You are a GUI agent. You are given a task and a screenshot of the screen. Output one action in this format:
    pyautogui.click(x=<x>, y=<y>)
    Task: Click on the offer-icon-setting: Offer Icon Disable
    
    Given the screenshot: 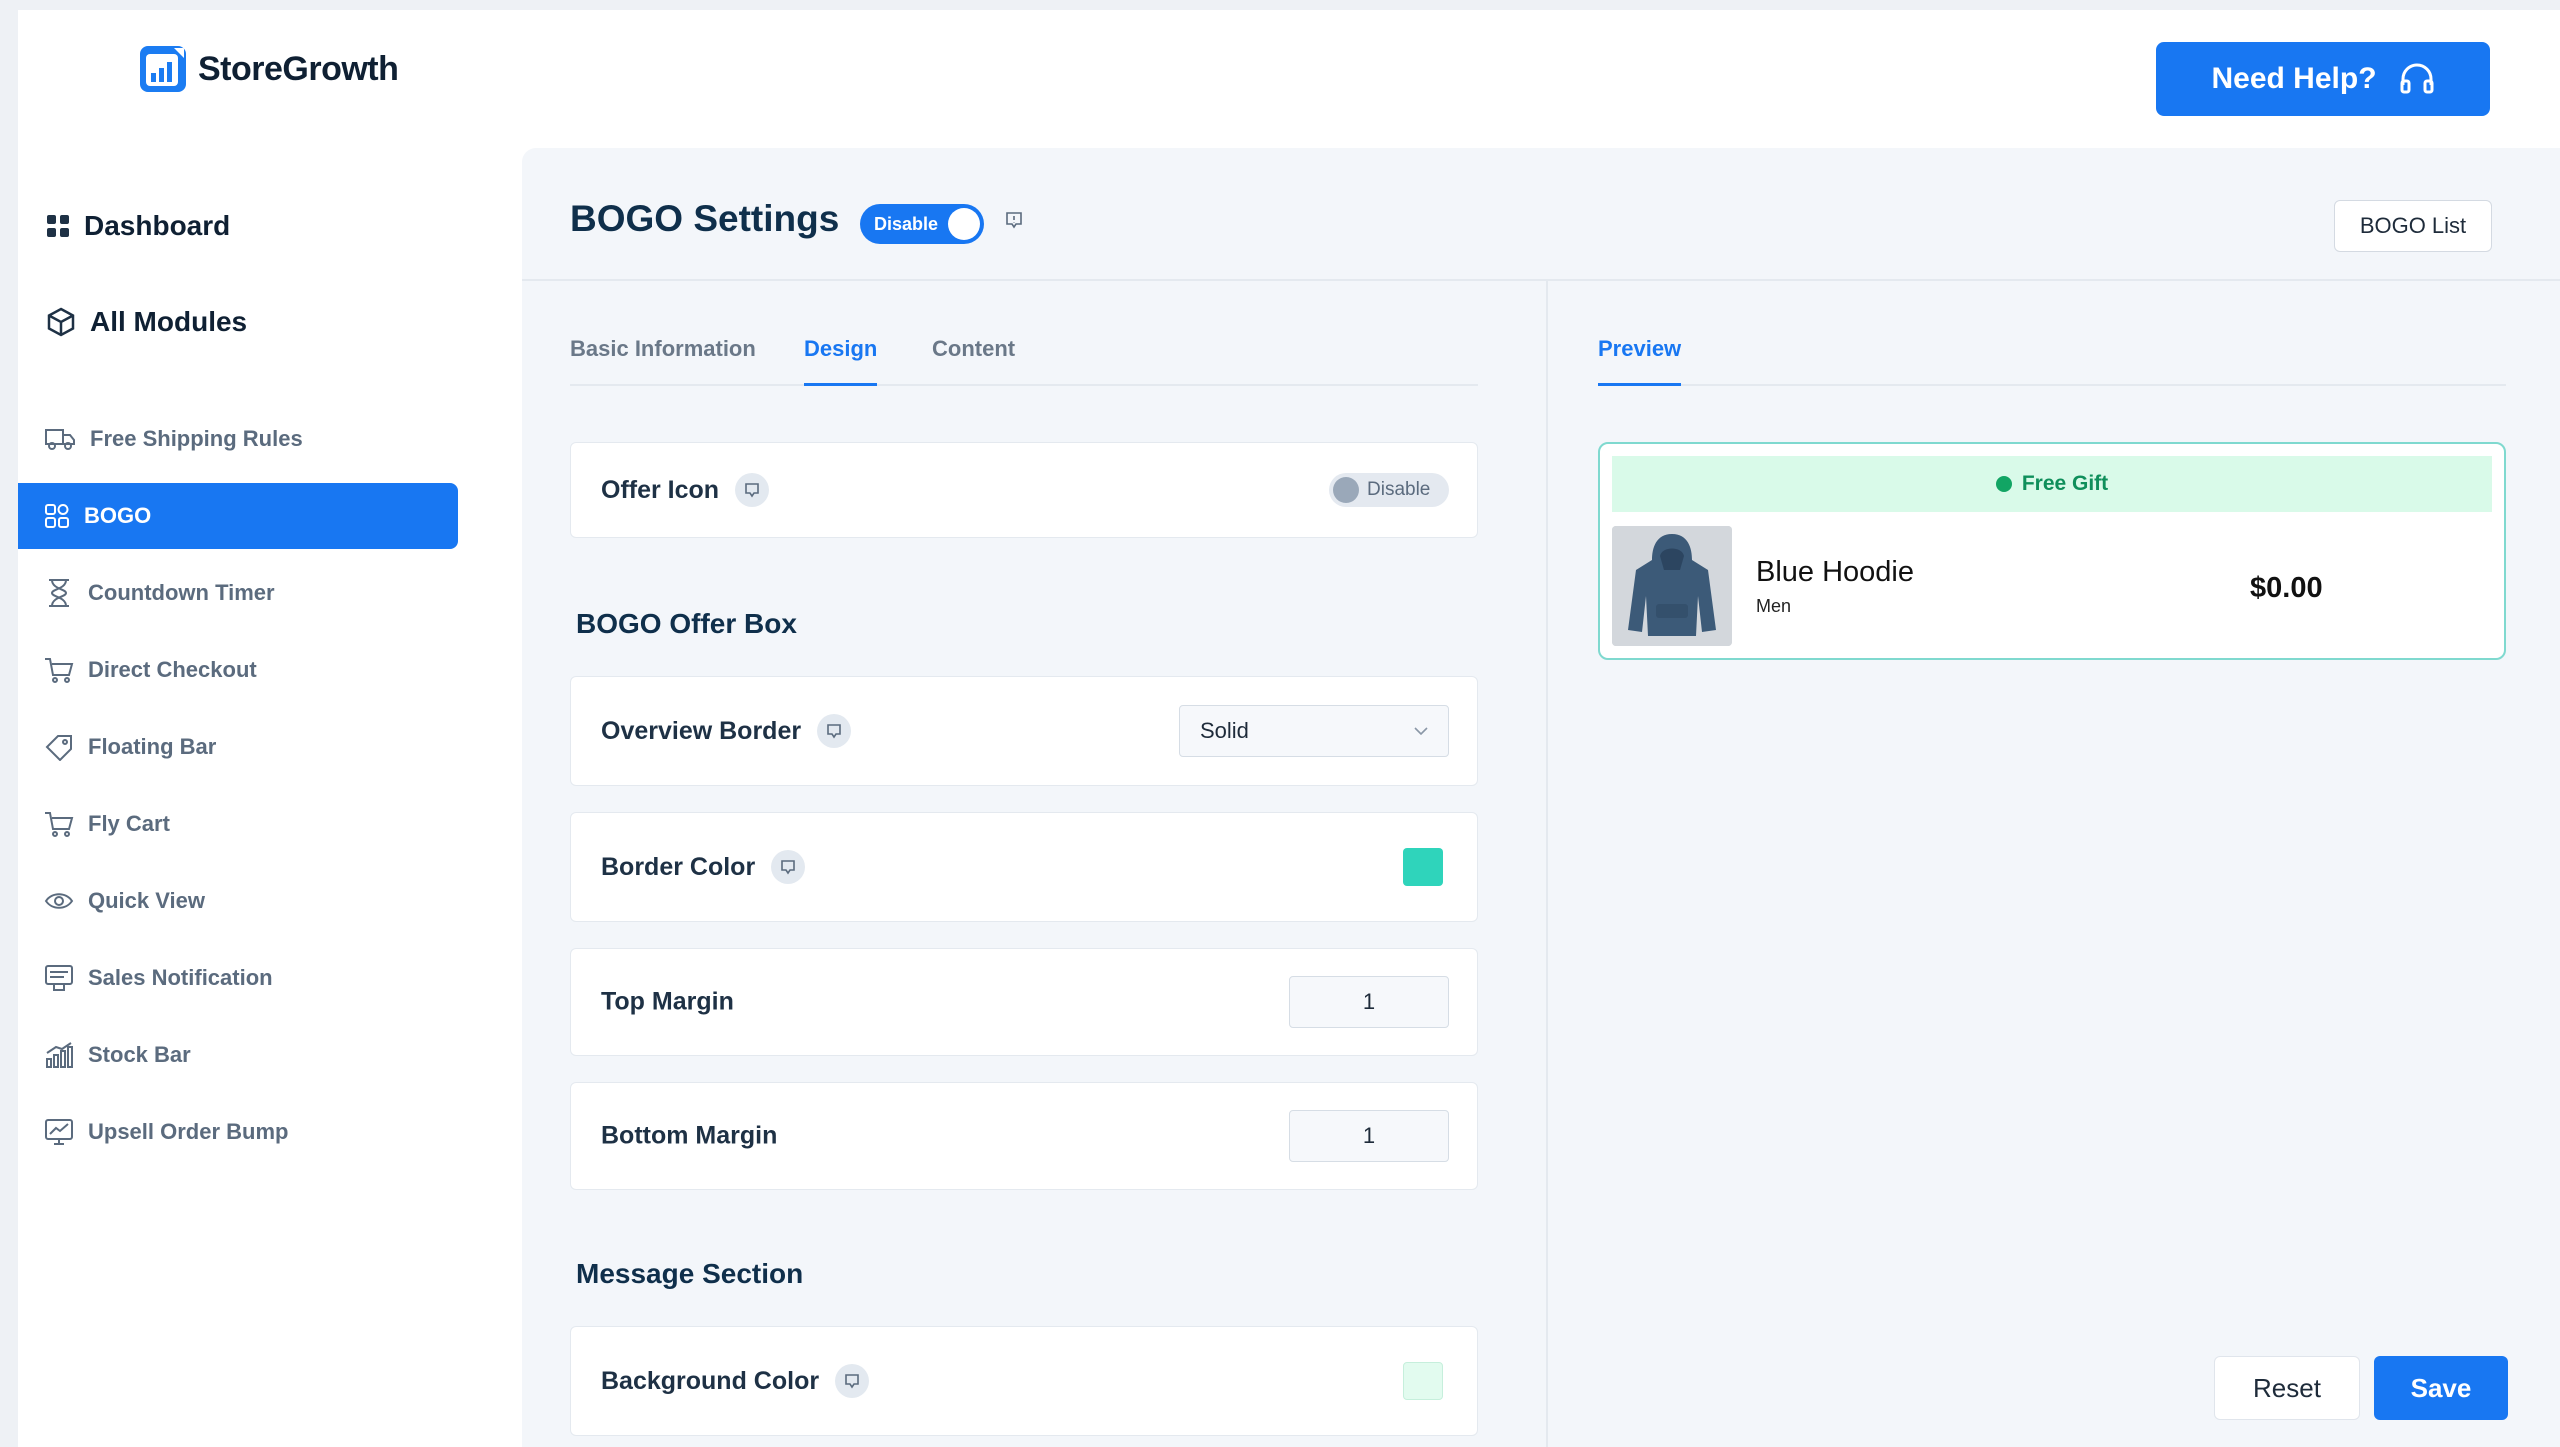 What is the action you would take?
    pyautogui.click(x=1024, y=490)
    